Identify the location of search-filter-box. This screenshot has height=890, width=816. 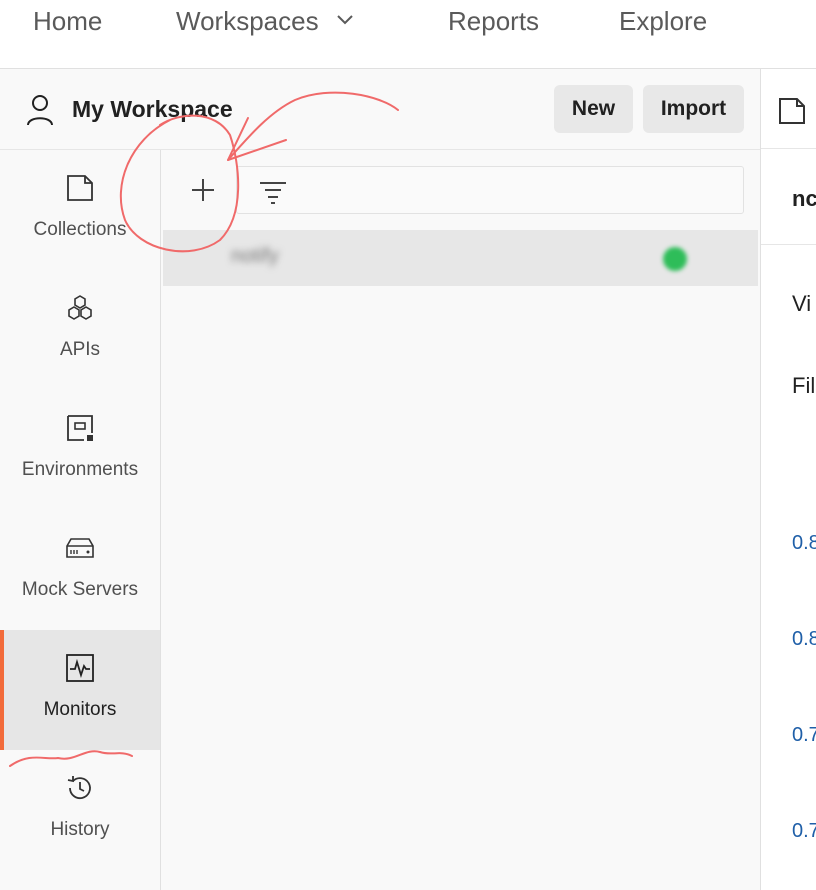
(490, 190).